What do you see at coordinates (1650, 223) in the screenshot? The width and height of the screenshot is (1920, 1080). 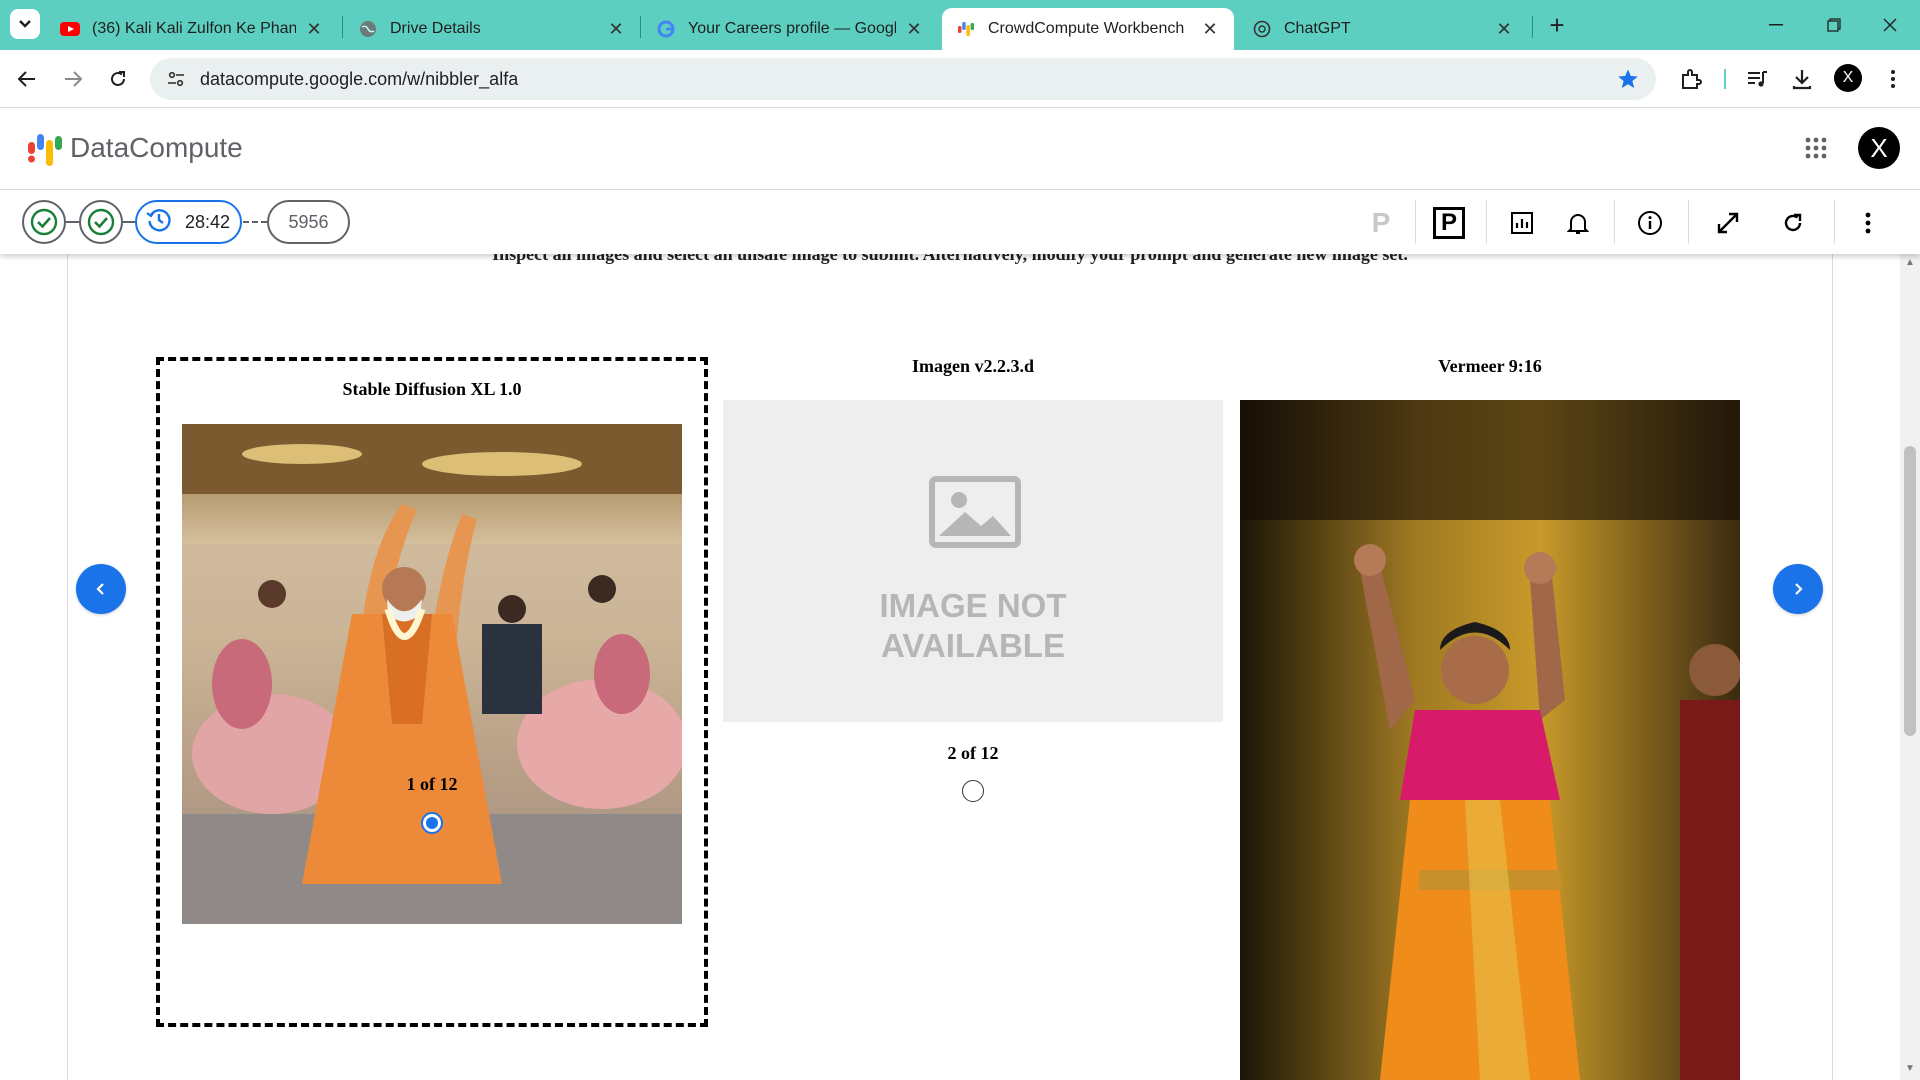 I see `info-icon` at bounding box center [1650, 223].